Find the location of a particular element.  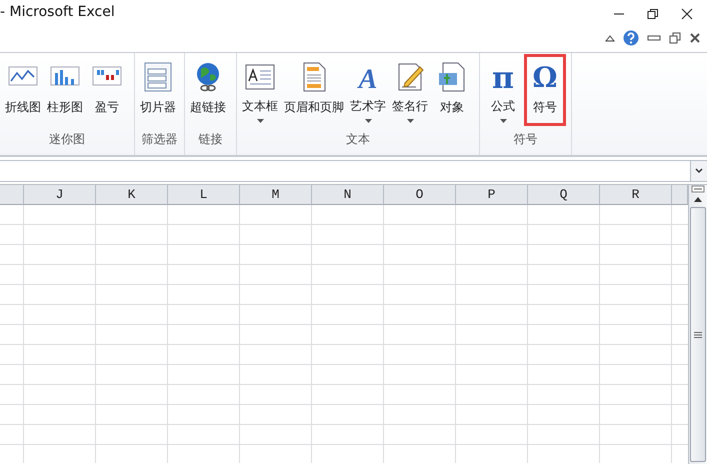

minimize-icon is located at coordinates (654, 38).